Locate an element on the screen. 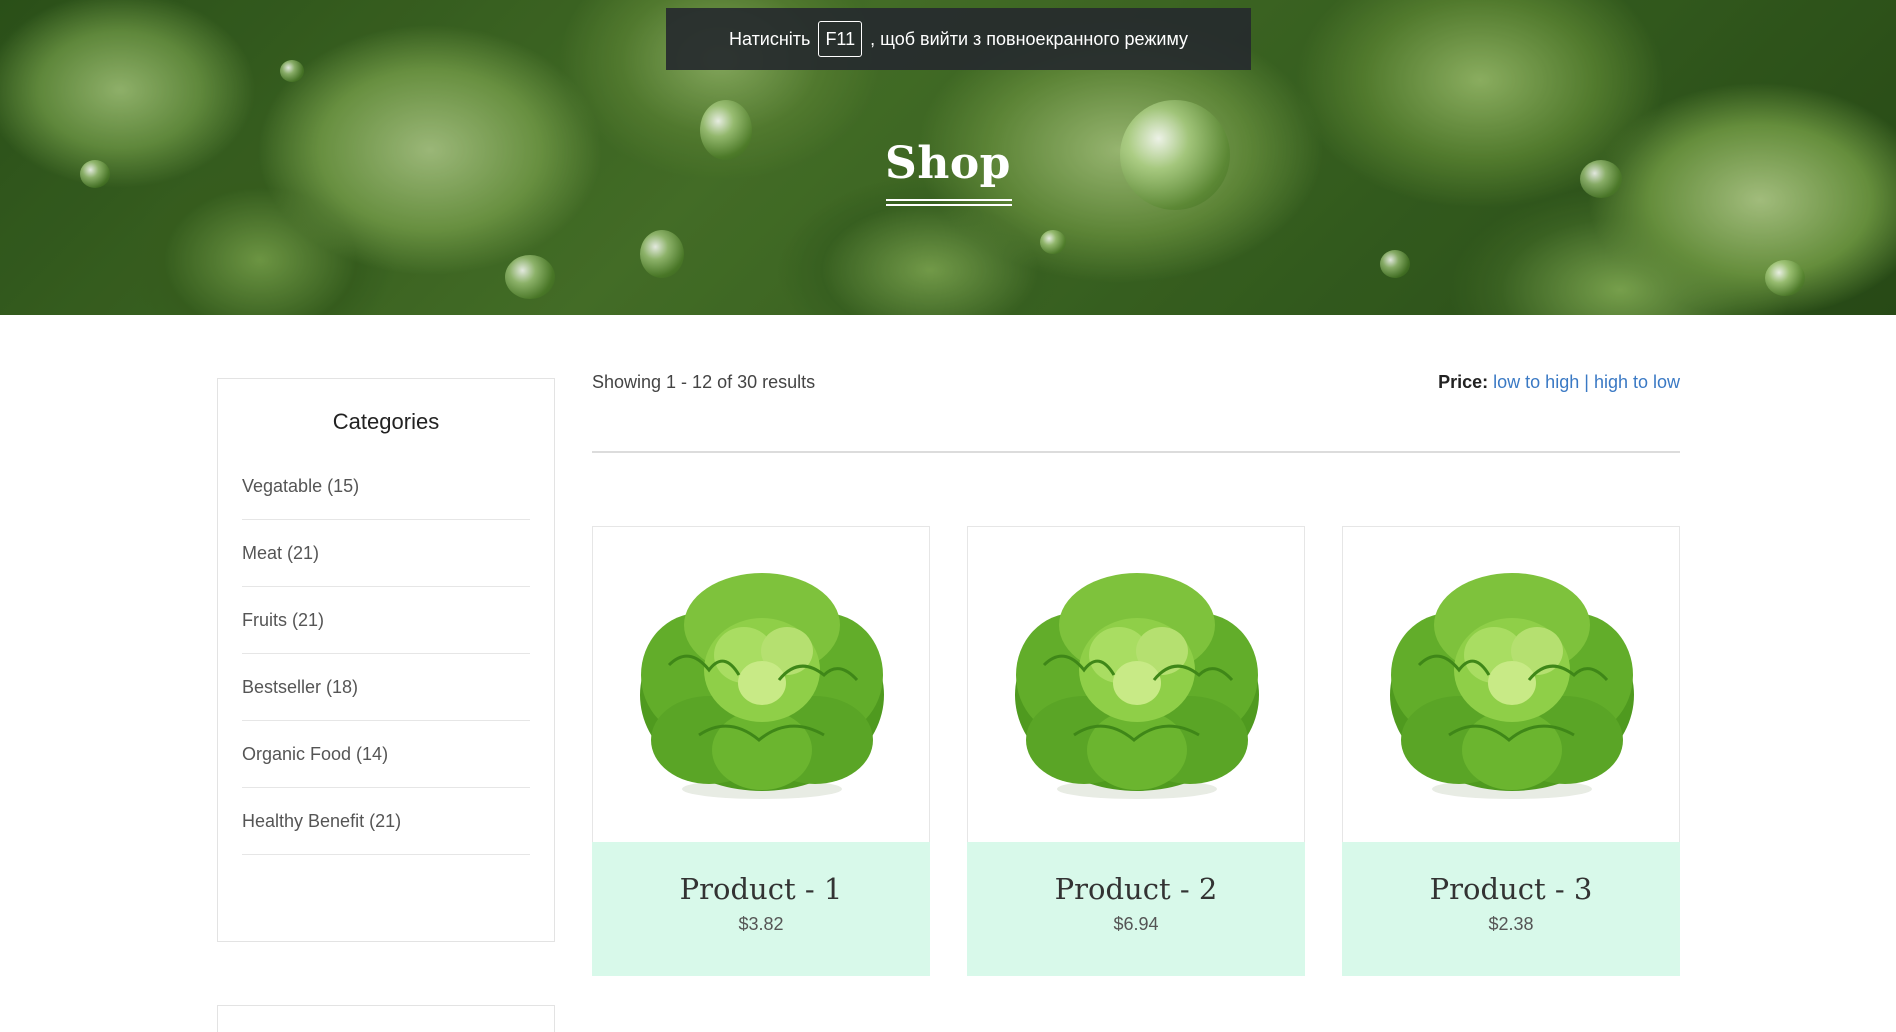 The height and width of the screenshot is (1032, 1896). product-price: $3.82 is located at coordinates (761, 924).